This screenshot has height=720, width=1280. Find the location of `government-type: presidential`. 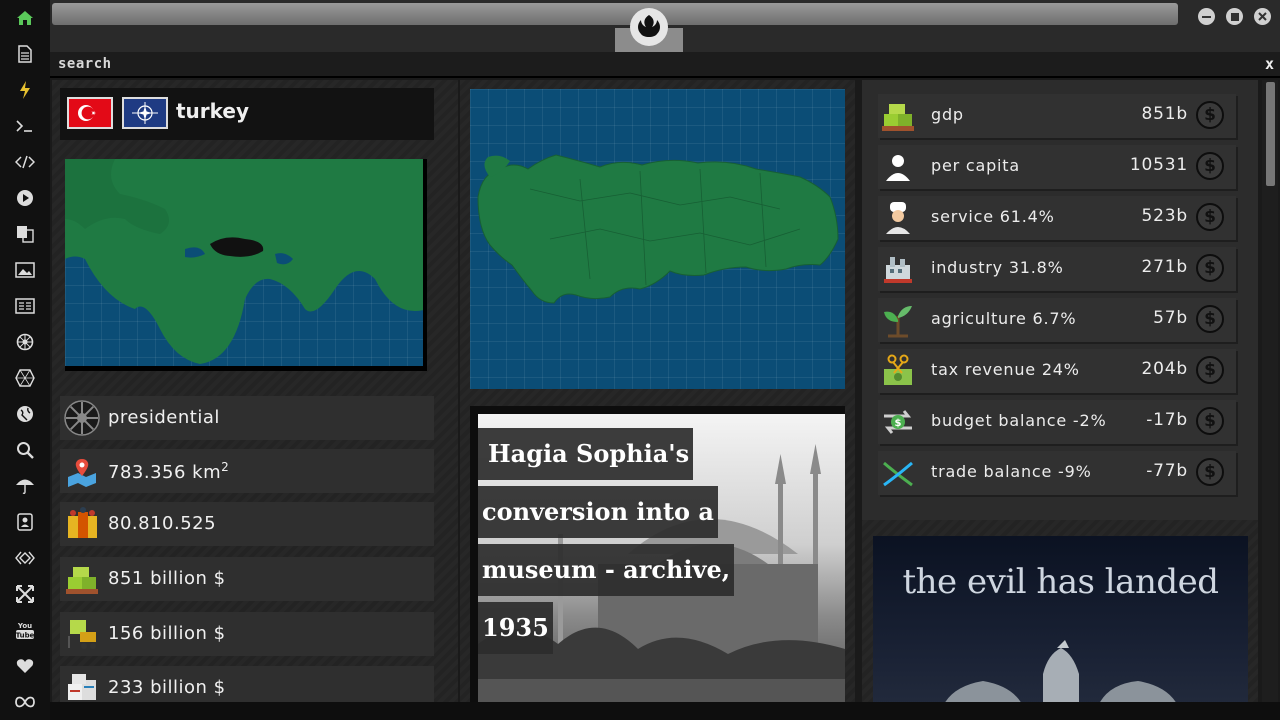

government-type: presidential is located at coordinates (164, 417).